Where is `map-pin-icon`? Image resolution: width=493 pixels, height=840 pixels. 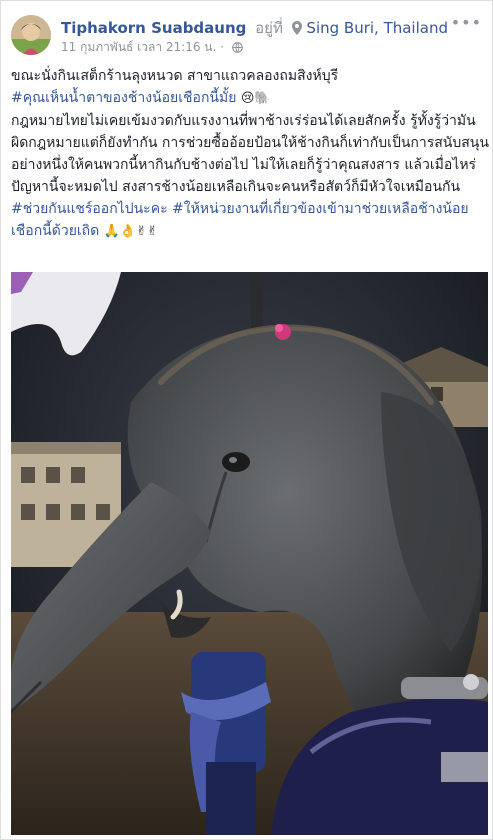
map-pin-icon is located at coordinates (296, 30).